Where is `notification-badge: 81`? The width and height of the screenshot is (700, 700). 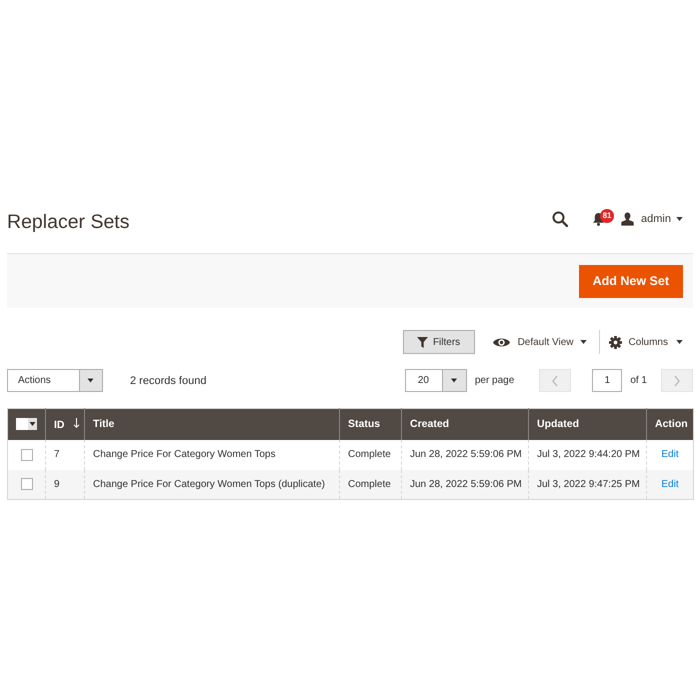
notification-badge: 81 is located at coordinates (607, 216).